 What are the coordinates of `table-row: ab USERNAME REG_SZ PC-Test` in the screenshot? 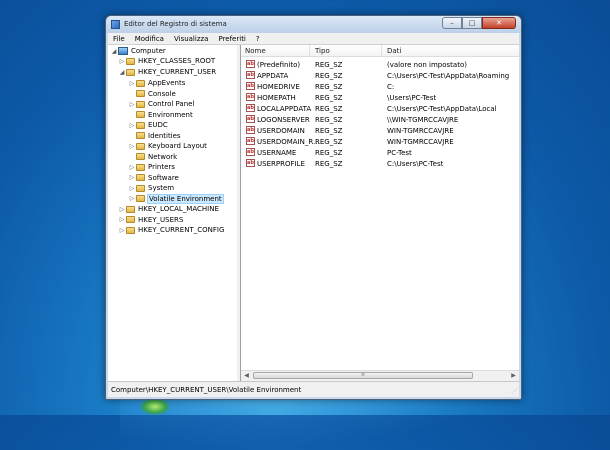 It's located at (380, 152).